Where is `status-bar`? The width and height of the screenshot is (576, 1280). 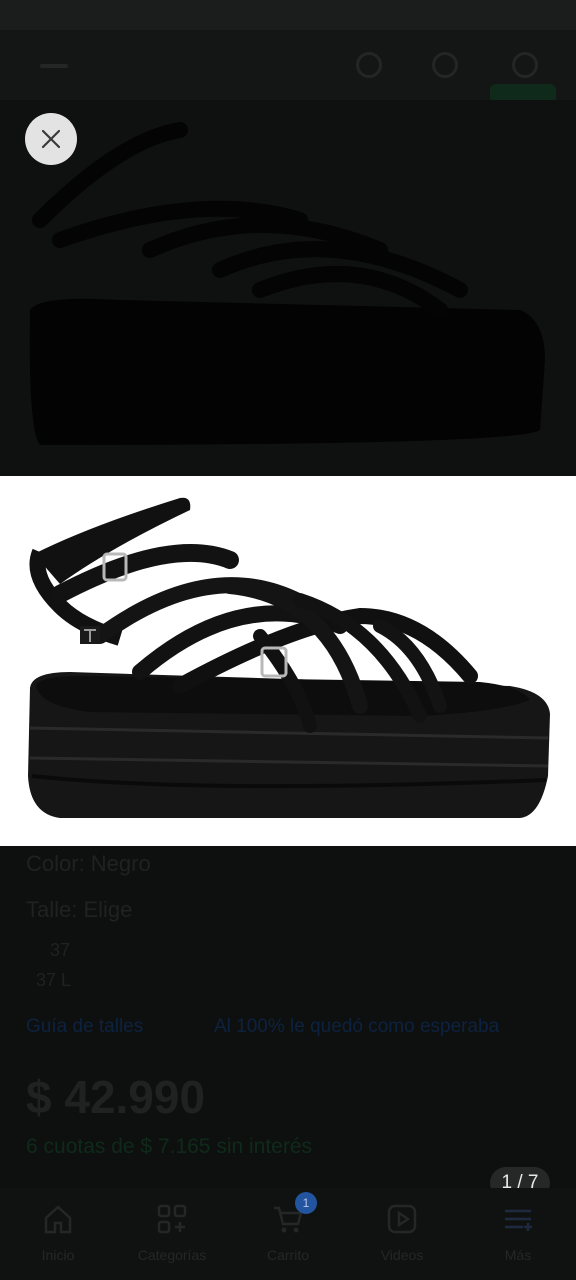 status-bar is located at coordinates (288, 15).